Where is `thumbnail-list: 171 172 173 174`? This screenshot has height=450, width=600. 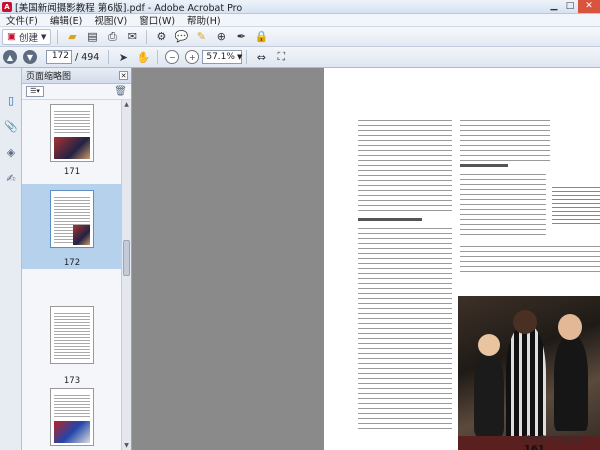 thumbnail-list: 171 172 173 174 is located at coordinates (72, 275).